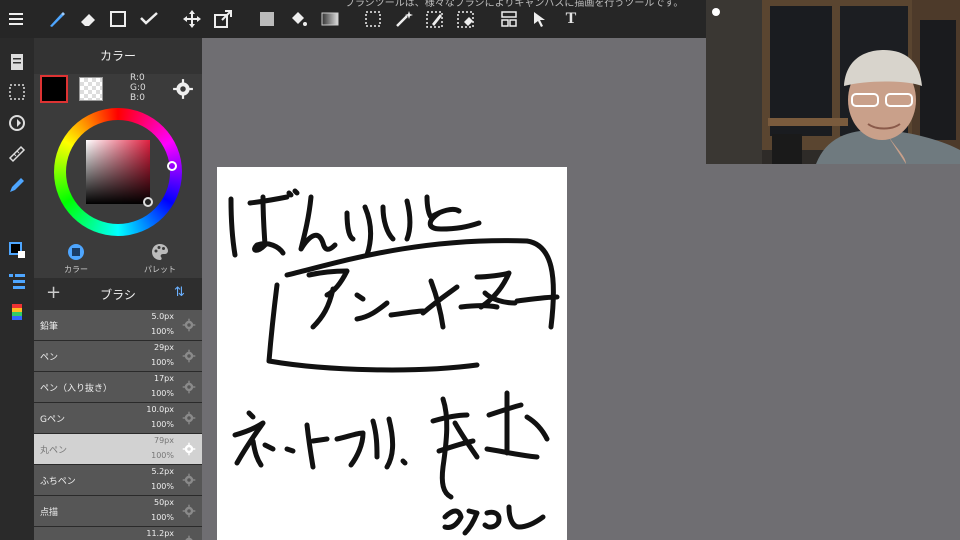  Describe the element at coordinates (267, 19) in the screenshot. I see `fill-color-icon` at that location.